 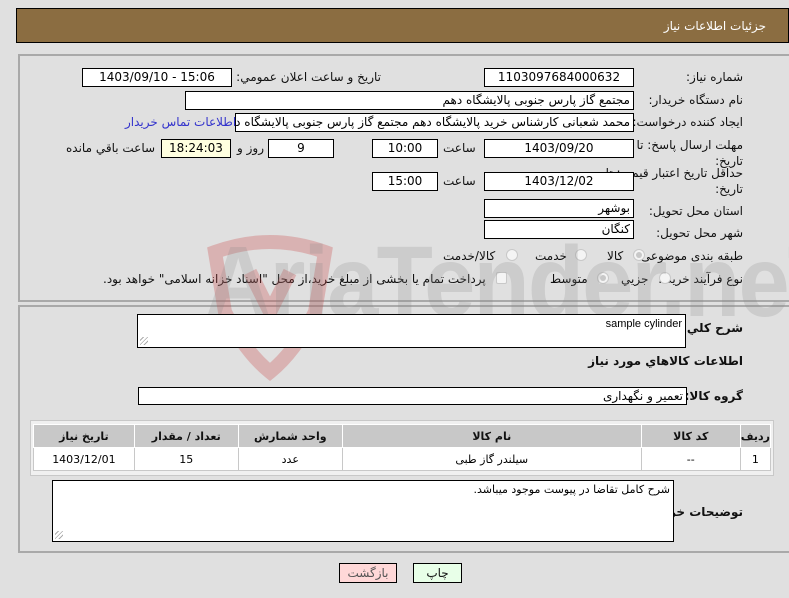 What do you see at coordinates (559, 181) in the screenshot?
I see `price-validity-date-field: 1403/12/02` at bounding box center [559, 181].